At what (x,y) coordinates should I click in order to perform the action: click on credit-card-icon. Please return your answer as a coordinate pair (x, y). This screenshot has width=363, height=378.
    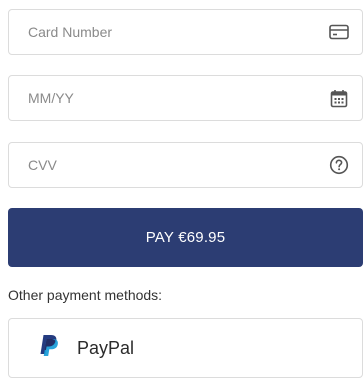
    Looking at the image, I should click on (339, 32).